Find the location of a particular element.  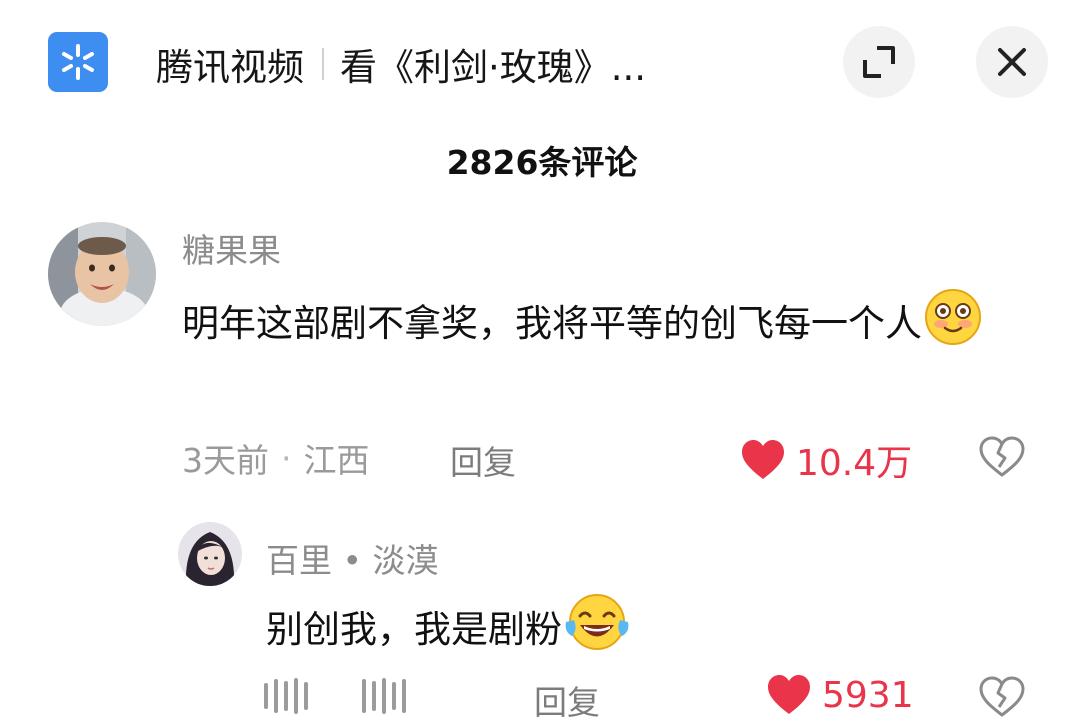

tencent-video-logo-icon is located at coordinates (78, 62).